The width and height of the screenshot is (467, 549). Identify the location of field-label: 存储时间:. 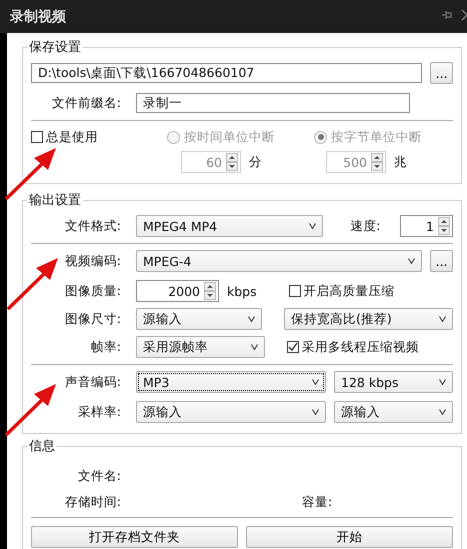
(92, 502).